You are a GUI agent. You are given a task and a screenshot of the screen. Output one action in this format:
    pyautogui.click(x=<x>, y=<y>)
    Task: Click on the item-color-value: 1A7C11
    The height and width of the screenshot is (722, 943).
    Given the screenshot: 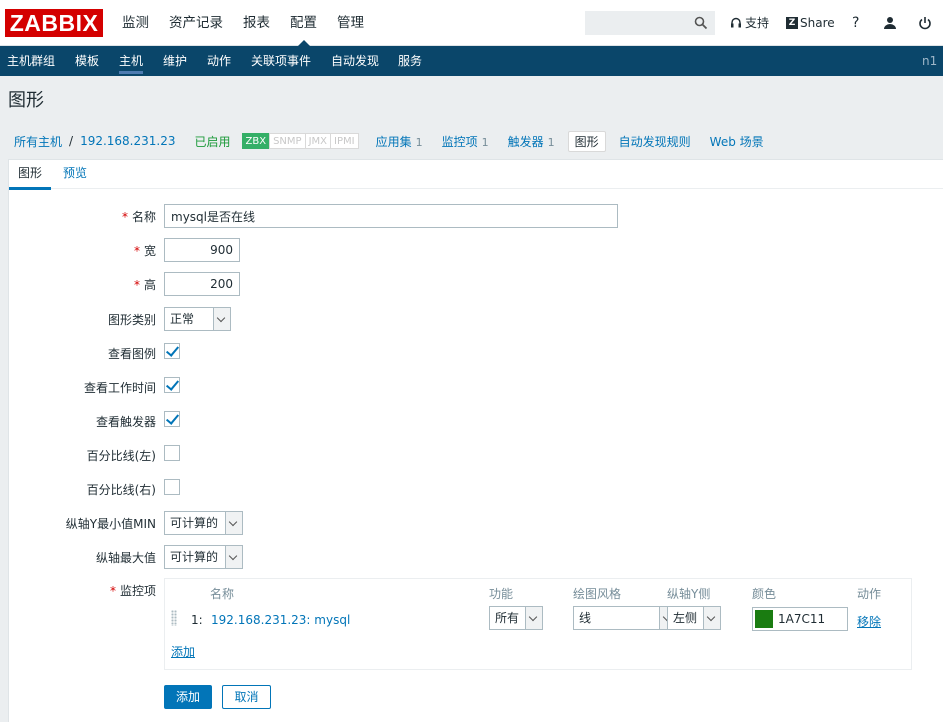 What is the action you would take?
    pyautogui.click(x=802, y=619)
    